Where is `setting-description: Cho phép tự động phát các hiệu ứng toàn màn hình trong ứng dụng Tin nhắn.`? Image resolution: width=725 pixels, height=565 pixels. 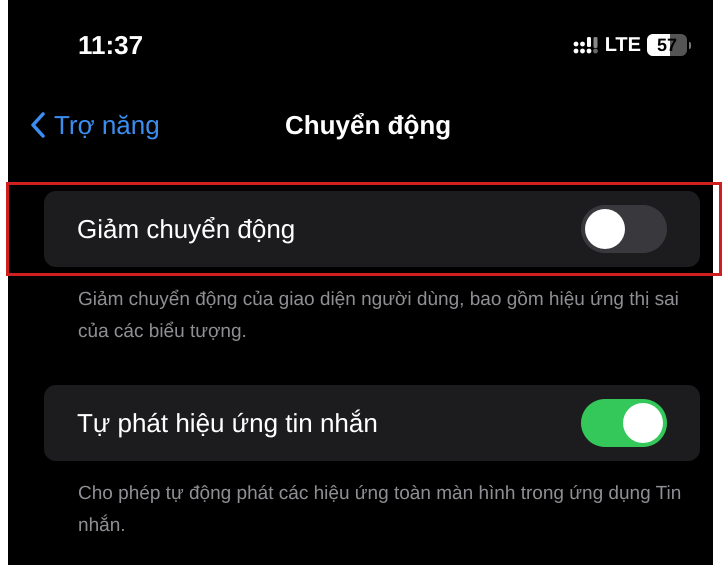 setting-description: Cho phép tự động phát các hiệu ứng toàn màn hình trong ứng dụng Tin nhắn. is located at coordinates (379, 510).